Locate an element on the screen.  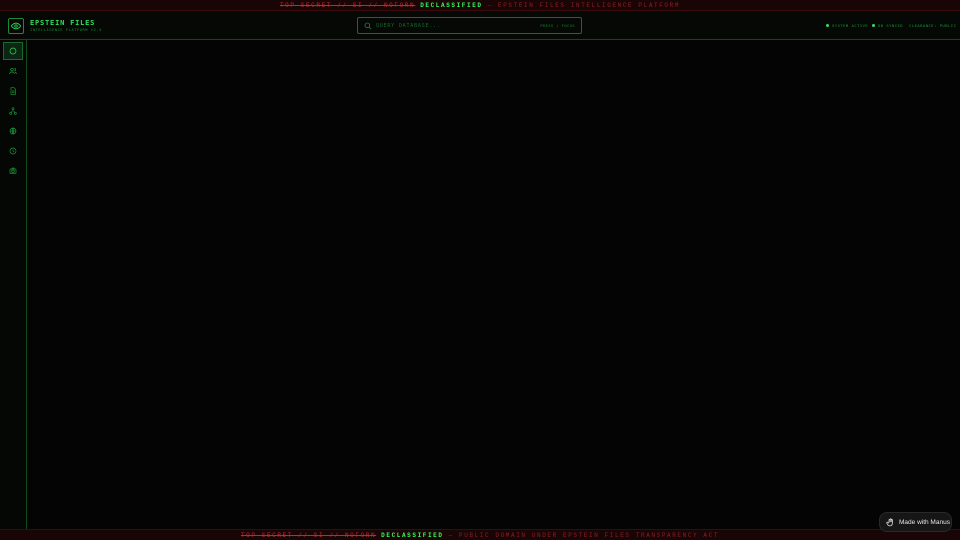
dashboard-icon is located at coordinates (13, 51).